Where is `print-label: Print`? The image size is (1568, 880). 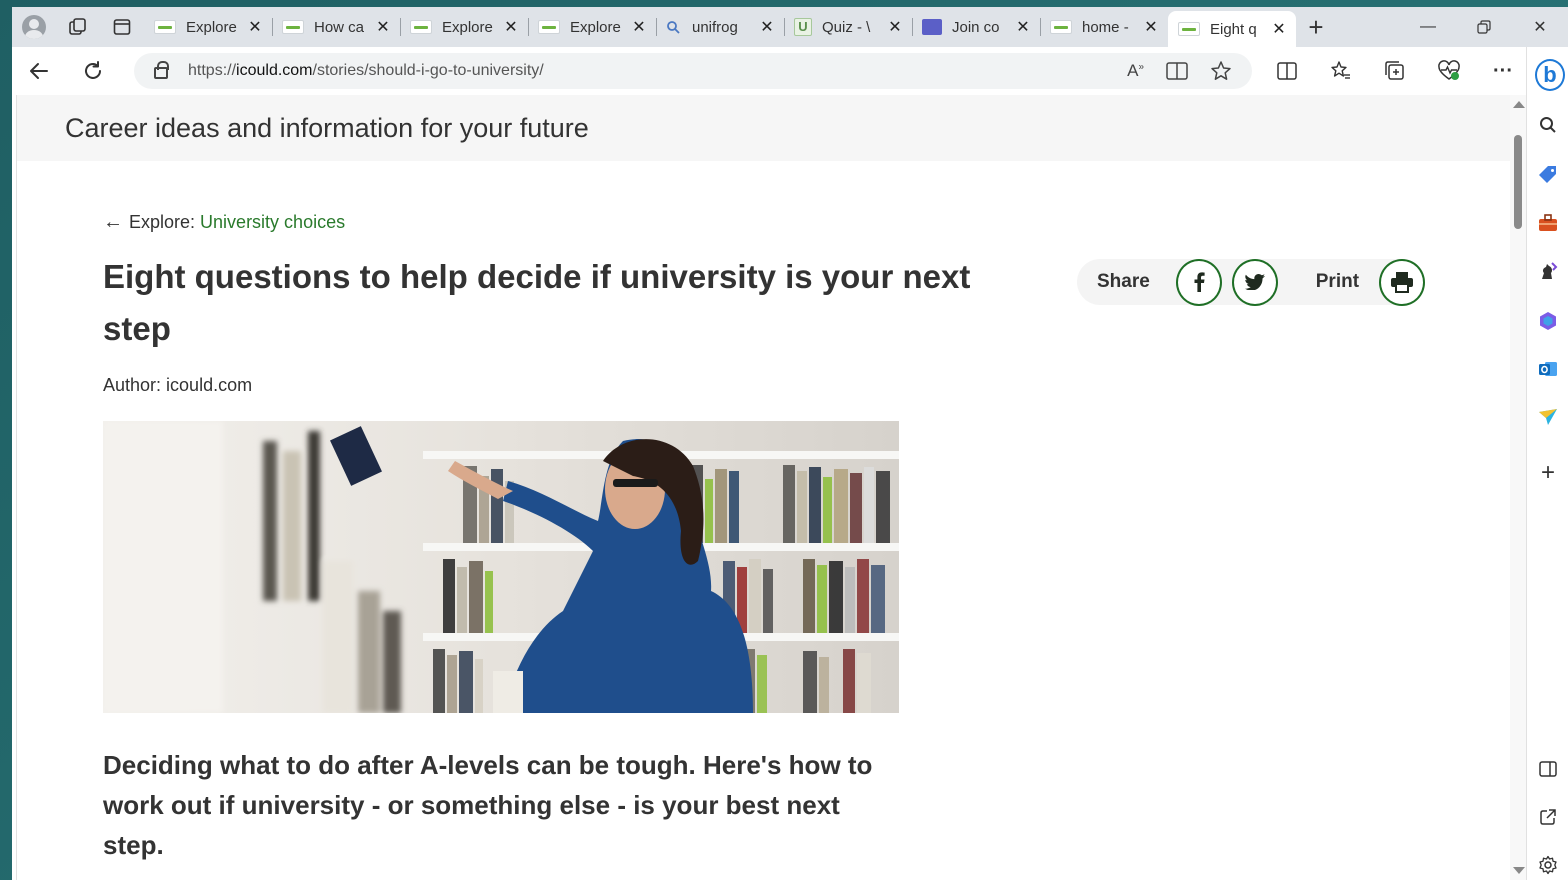
print-label: Print is located at coordinates (1337, 281).